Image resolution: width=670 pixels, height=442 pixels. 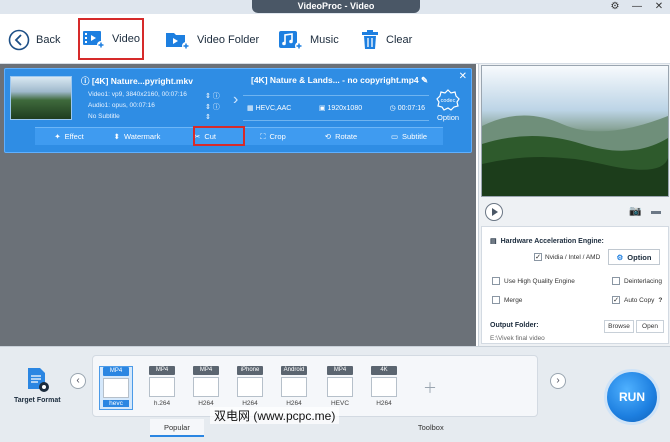 I want to click on music-icon, so click(x=291, y=40).